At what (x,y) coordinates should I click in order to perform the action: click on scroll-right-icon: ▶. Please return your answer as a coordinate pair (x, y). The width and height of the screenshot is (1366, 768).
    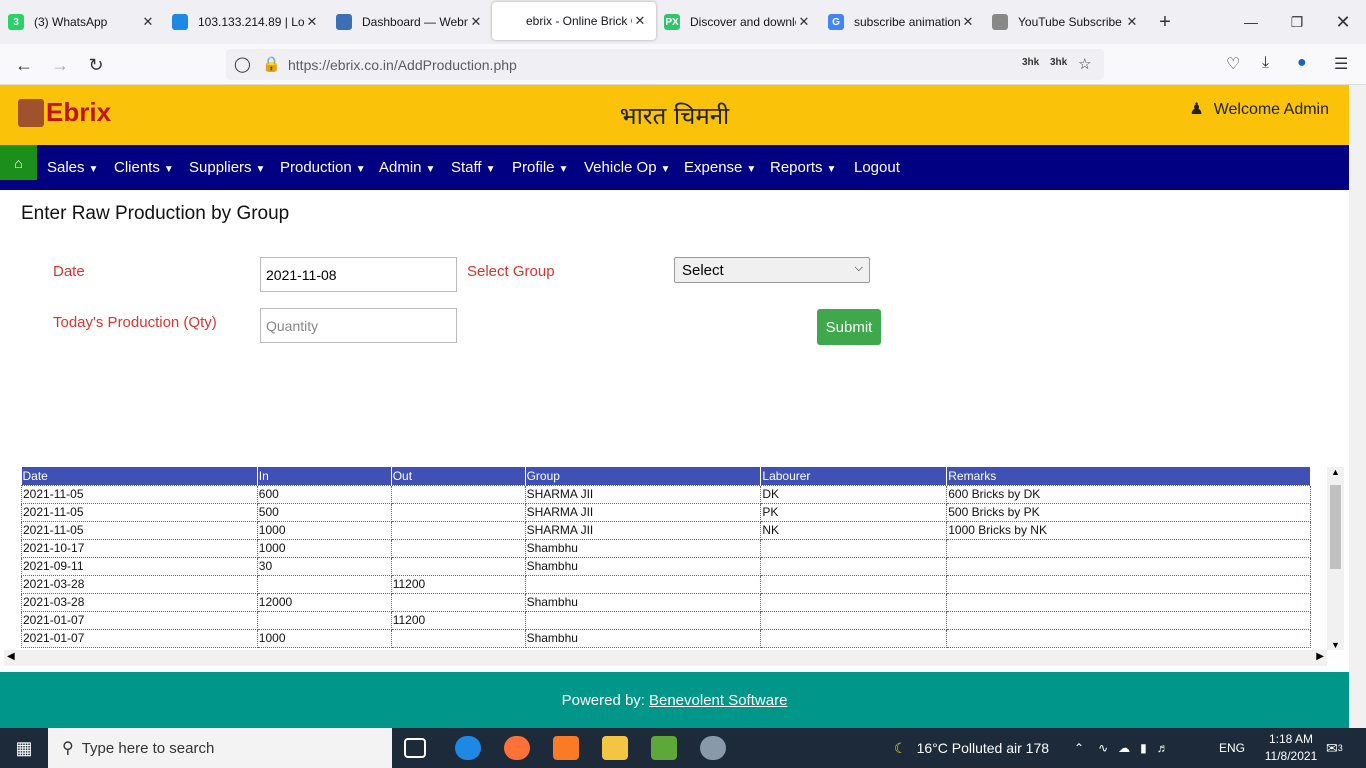
    Looking at the image, I should click on (1320, 656).